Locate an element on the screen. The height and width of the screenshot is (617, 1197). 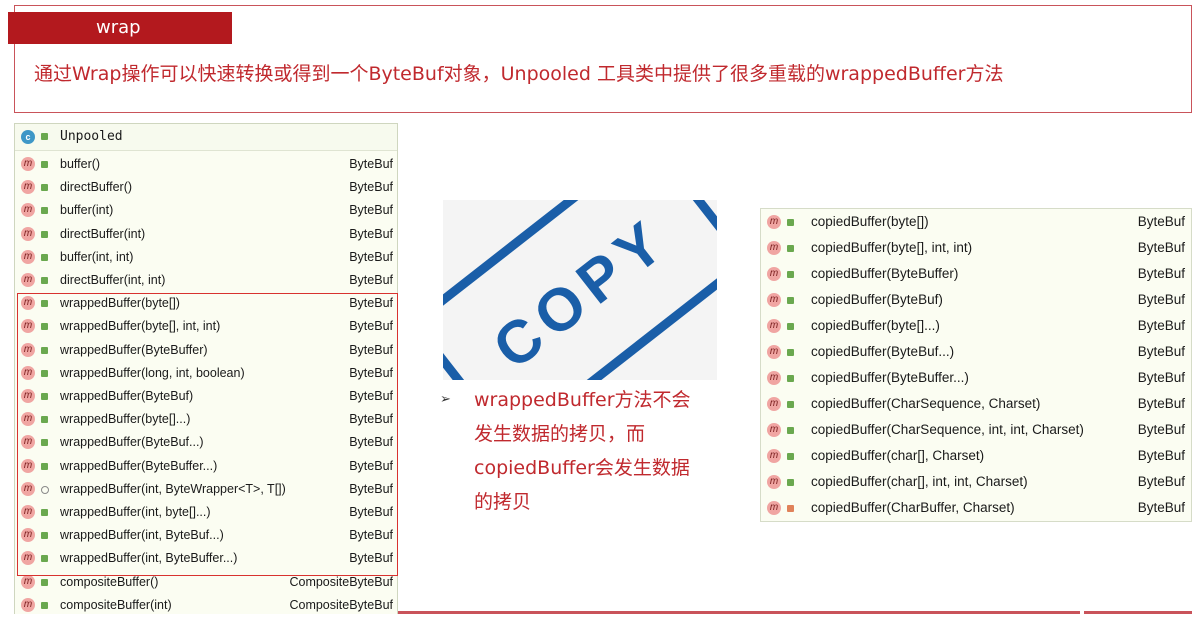
method-row: m wrappedBuffer(byte[], int, int) ByteBuf is located at coordinates (206, 326).